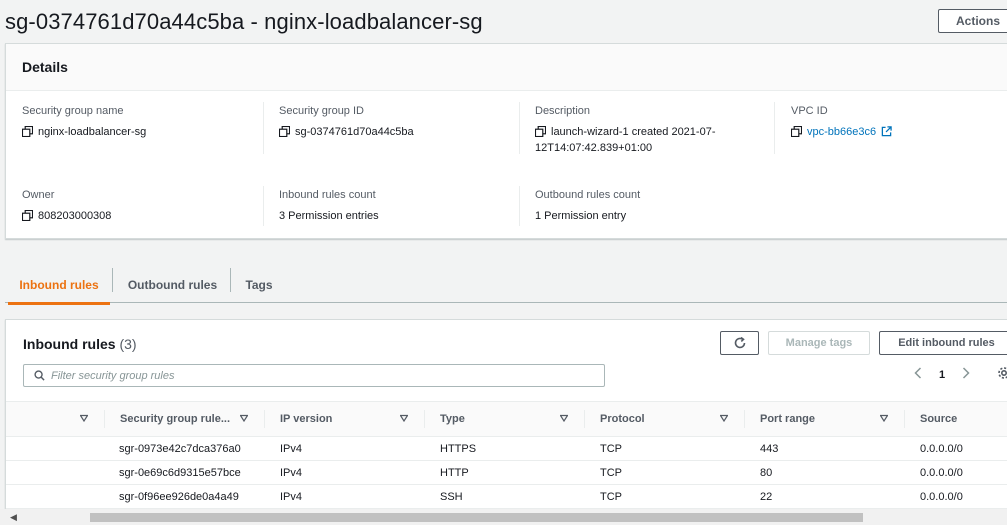  What do you see at coordinates (66, 206) in the screenshot?
I see `field-owner: Owner 808203000308` at bounding box center [66, 206].